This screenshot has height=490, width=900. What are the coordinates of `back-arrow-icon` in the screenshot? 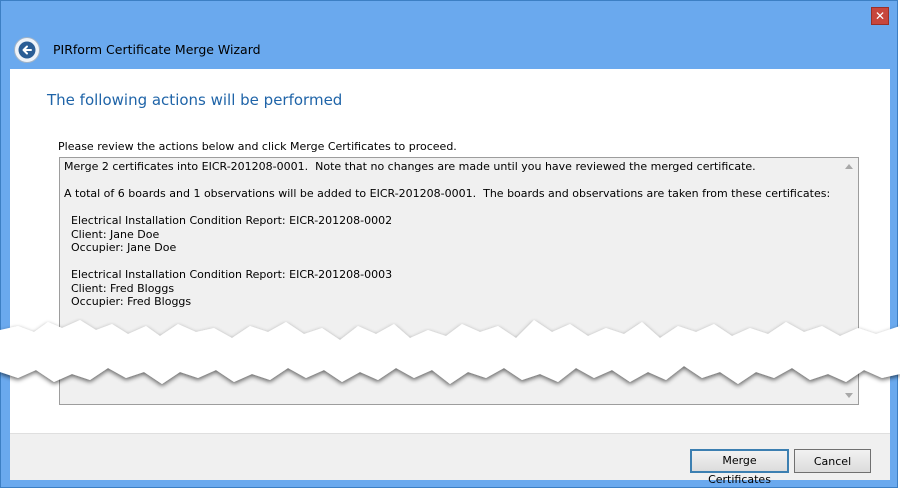 It's located at (27, 50).